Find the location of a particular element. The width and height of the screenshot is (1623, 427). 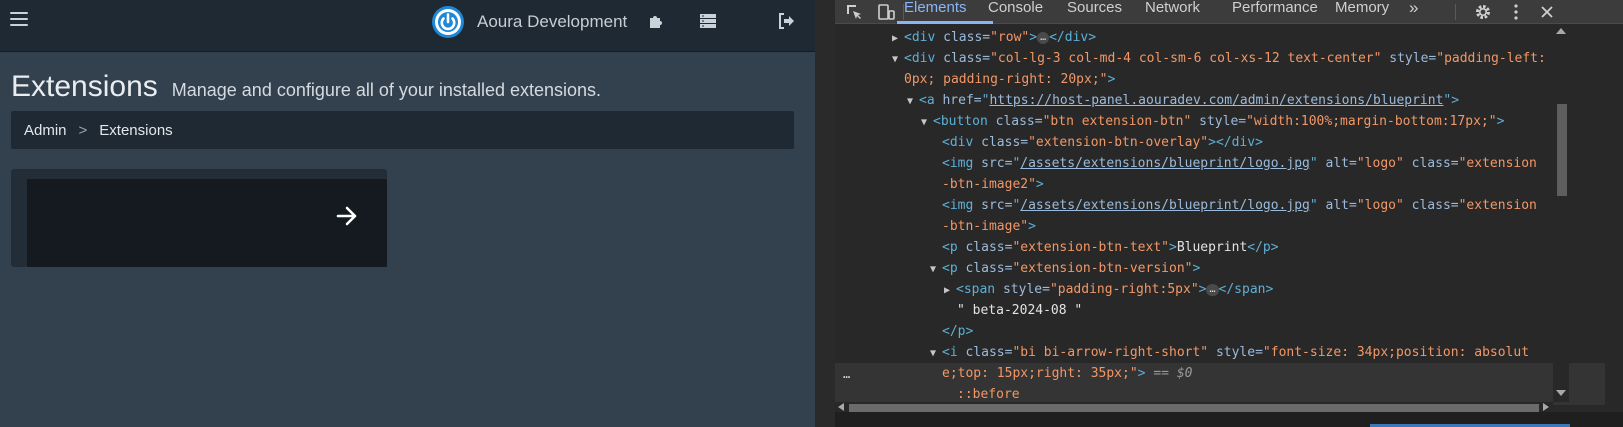

top-navbar: Aoura Development is located at coordinates (407, 26).